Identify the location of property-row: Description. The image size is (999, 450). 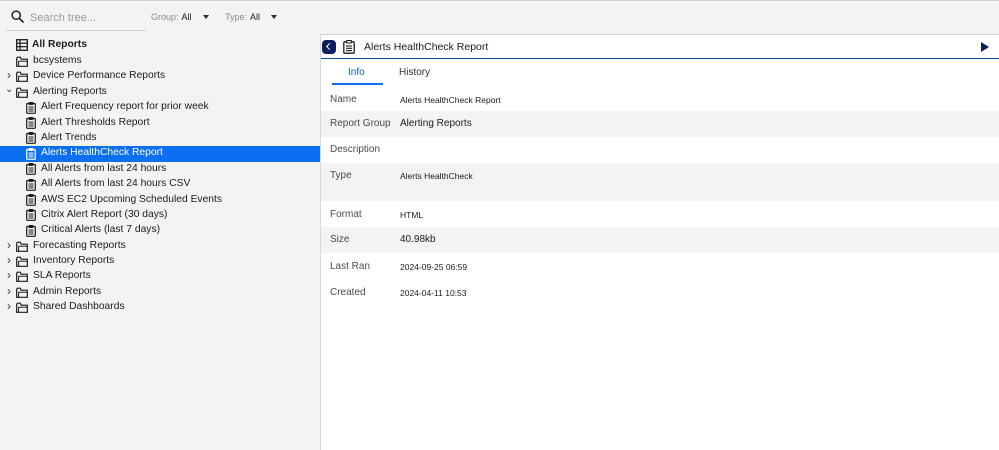
(660, 150).